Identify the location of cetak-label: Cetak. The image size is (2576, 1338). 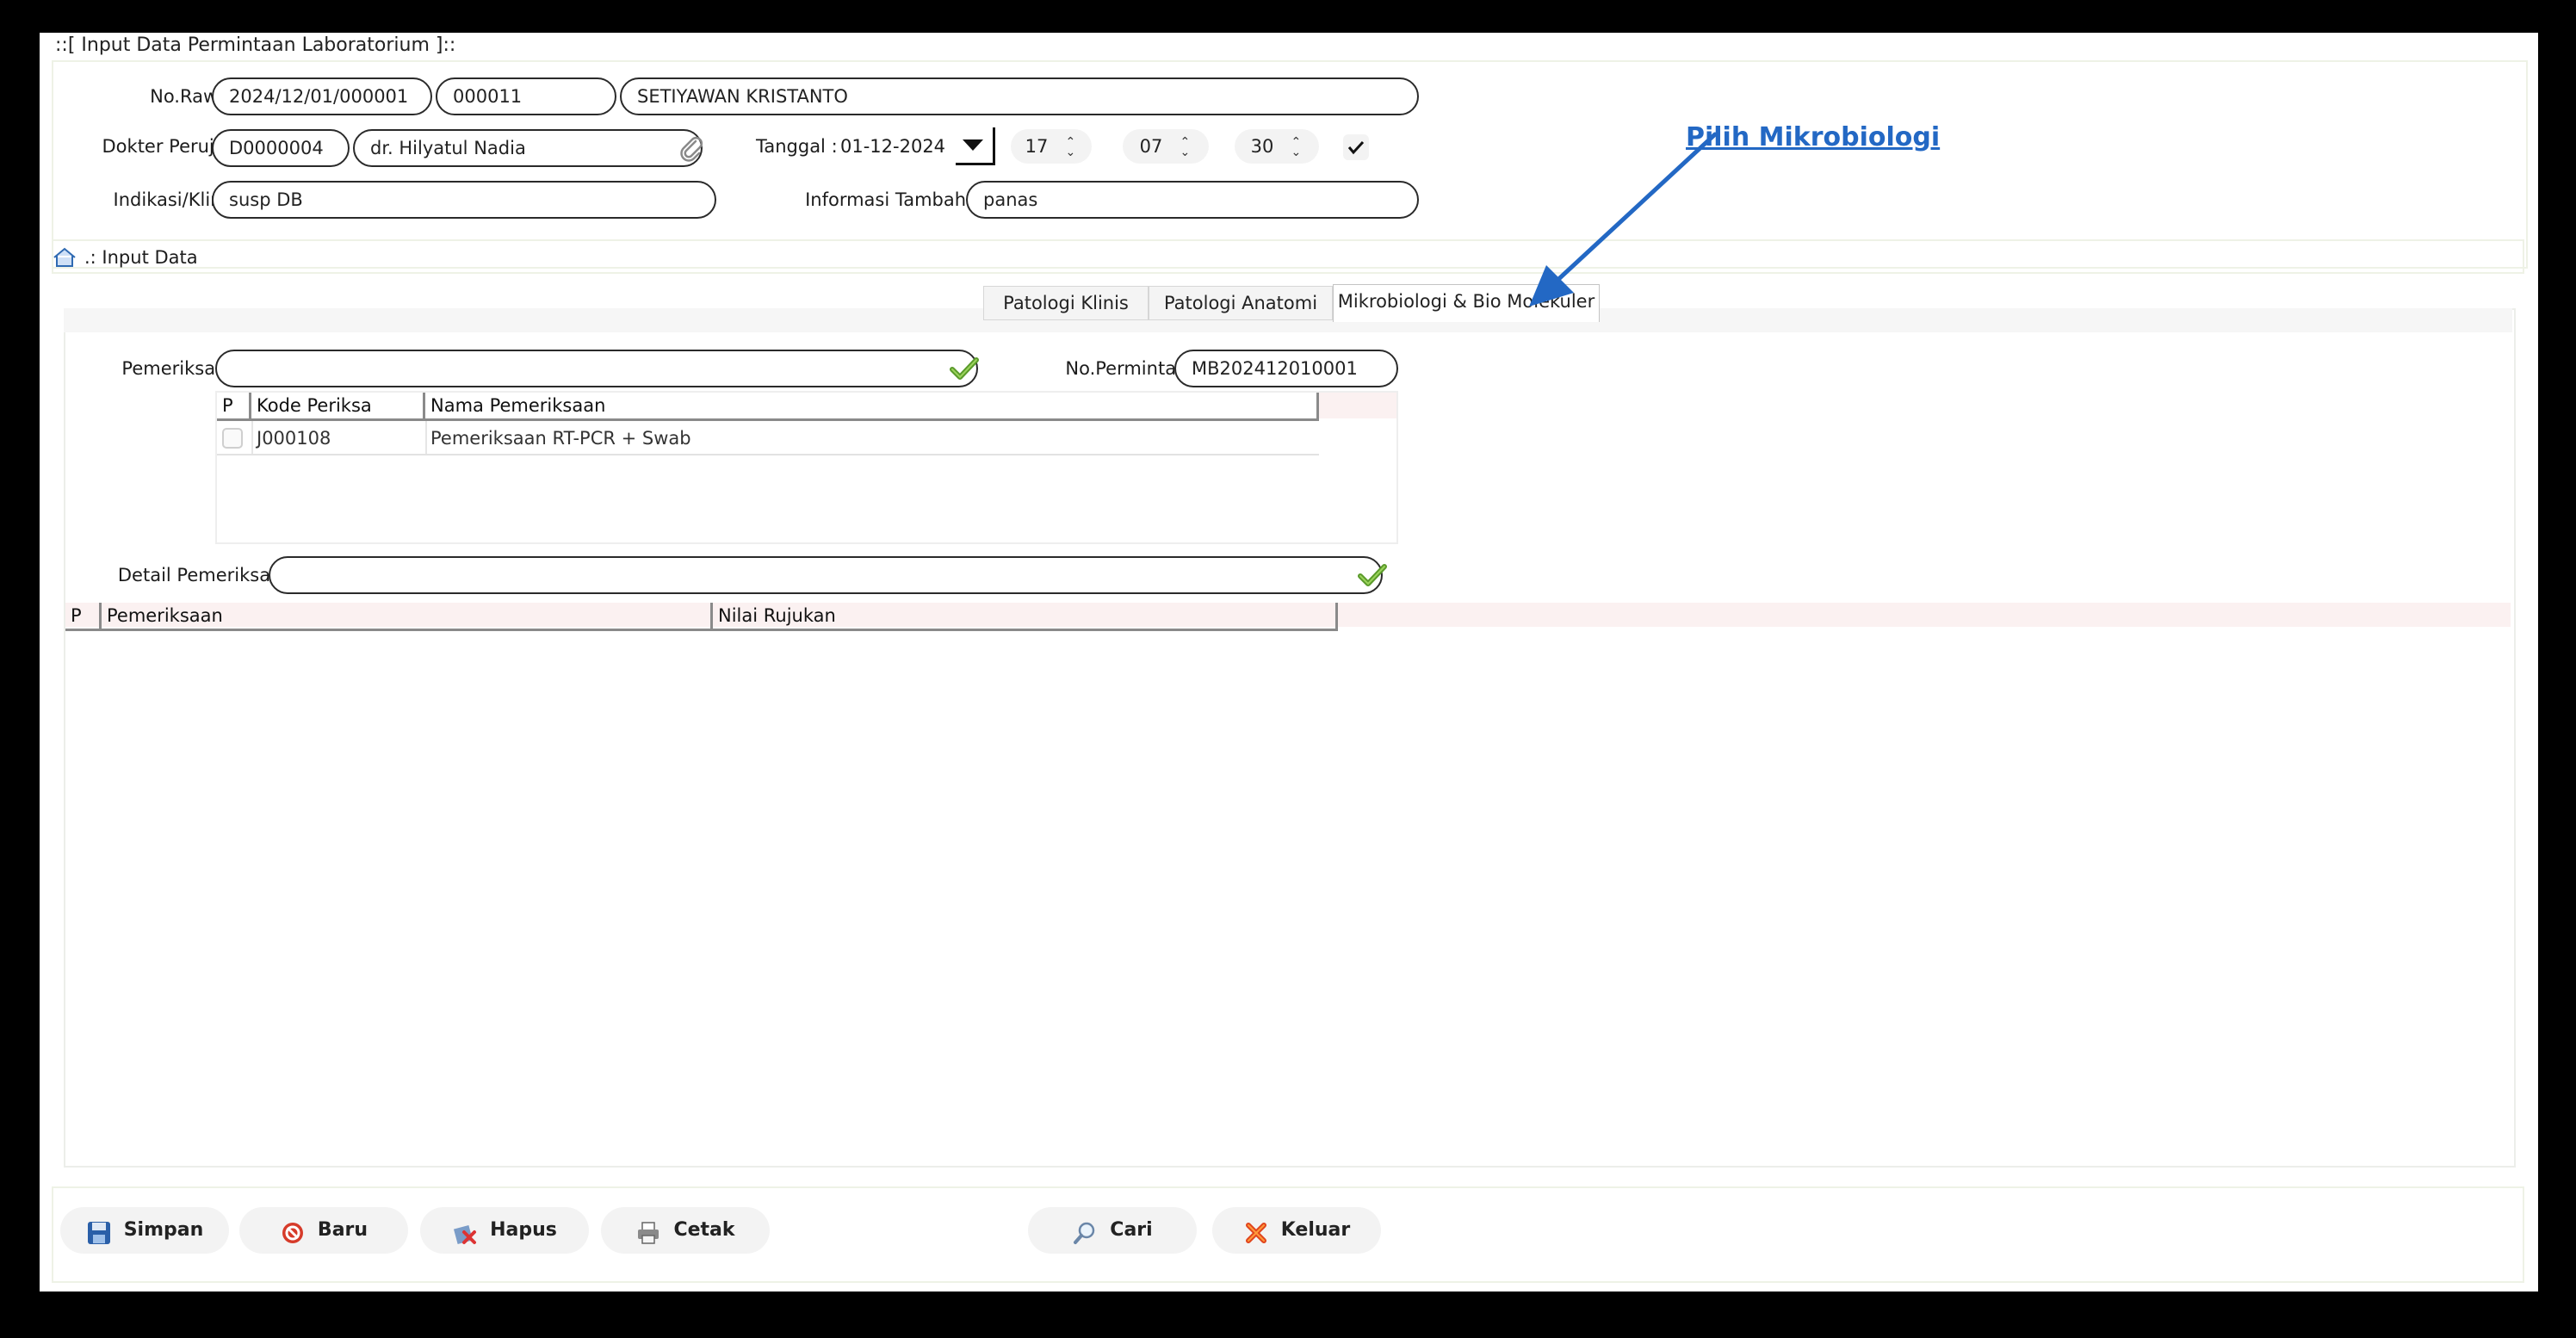
(704, 1230).